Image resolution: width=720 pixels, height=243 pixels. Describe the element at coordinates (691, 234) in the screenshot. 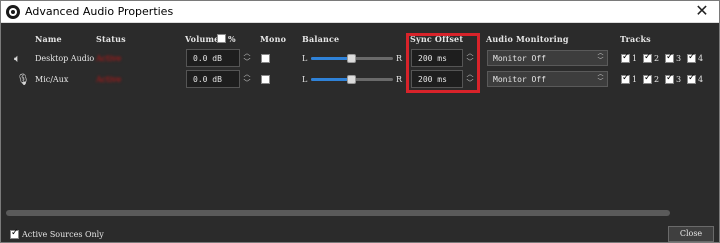

I see `close-button: Close` at that location.